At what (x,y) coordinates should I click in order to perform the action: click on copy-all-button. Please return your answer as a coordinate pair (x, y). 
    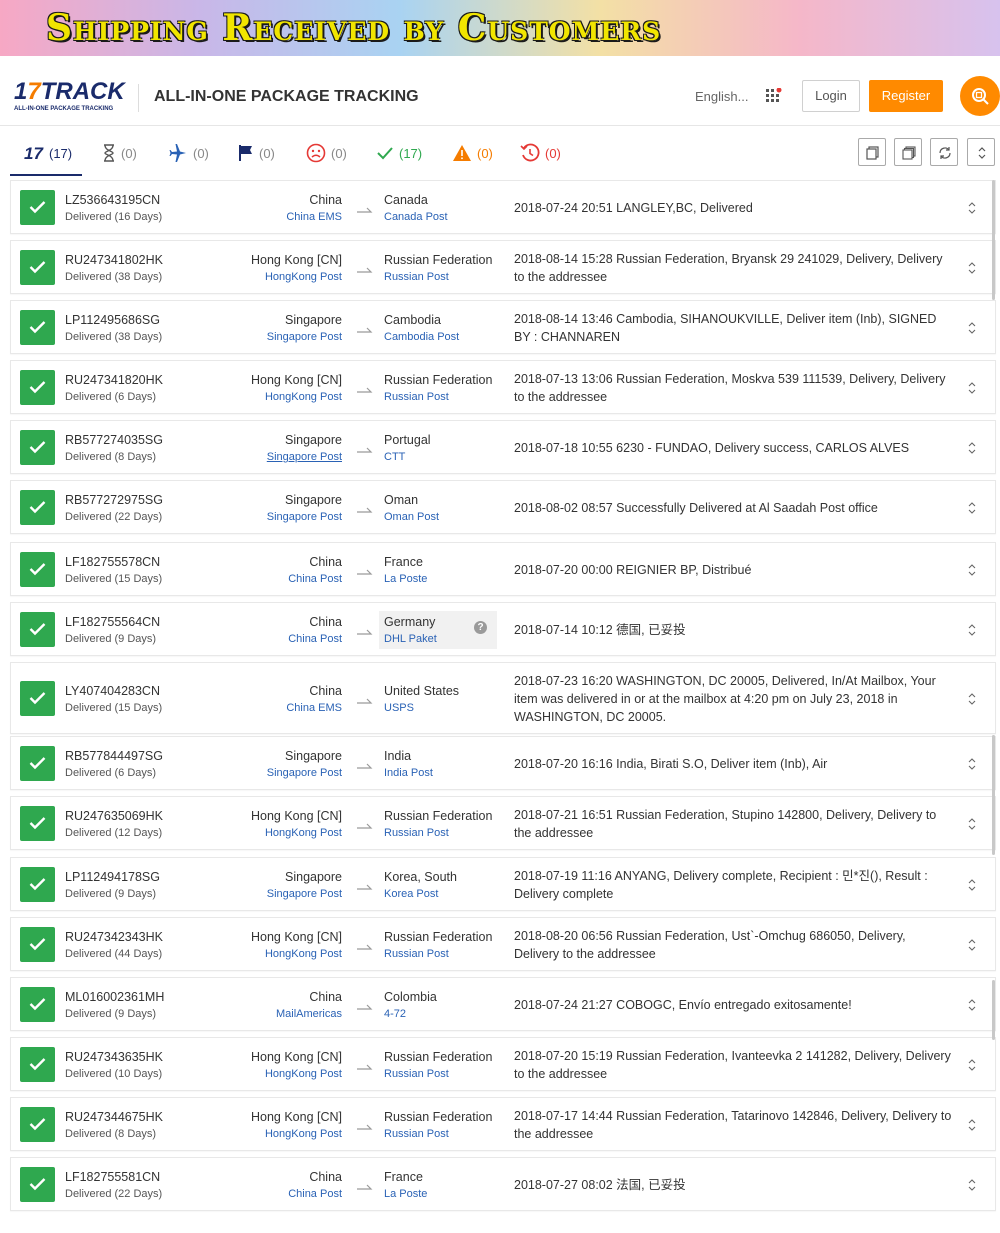
    Looking at the image, I should click on (908, 152).